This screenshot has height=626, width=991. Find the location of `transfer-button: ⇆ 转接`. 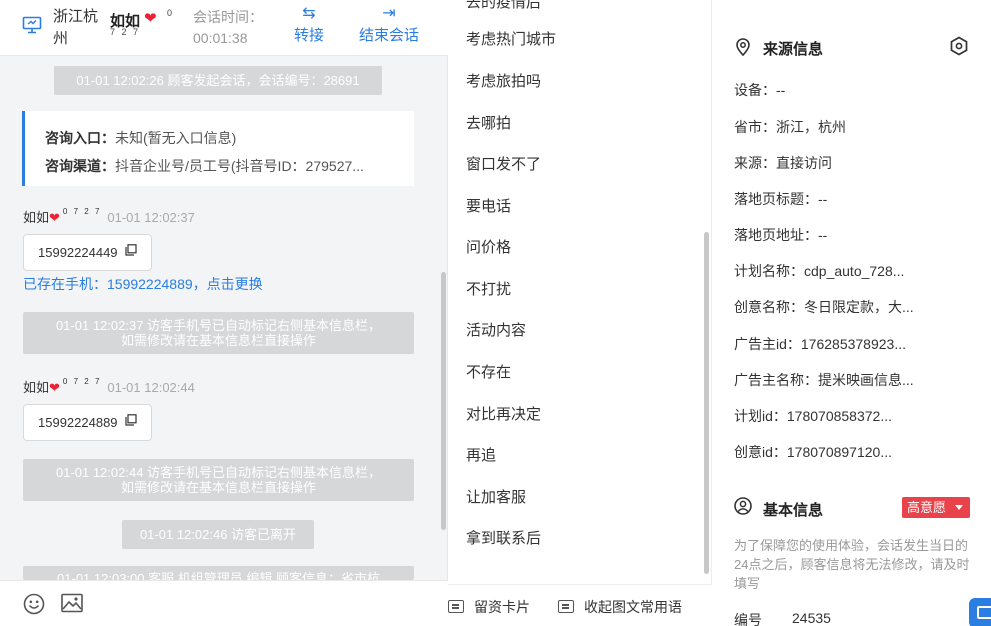

transfer-button: ⇆ 转接 is located at coordinates (309, 24).